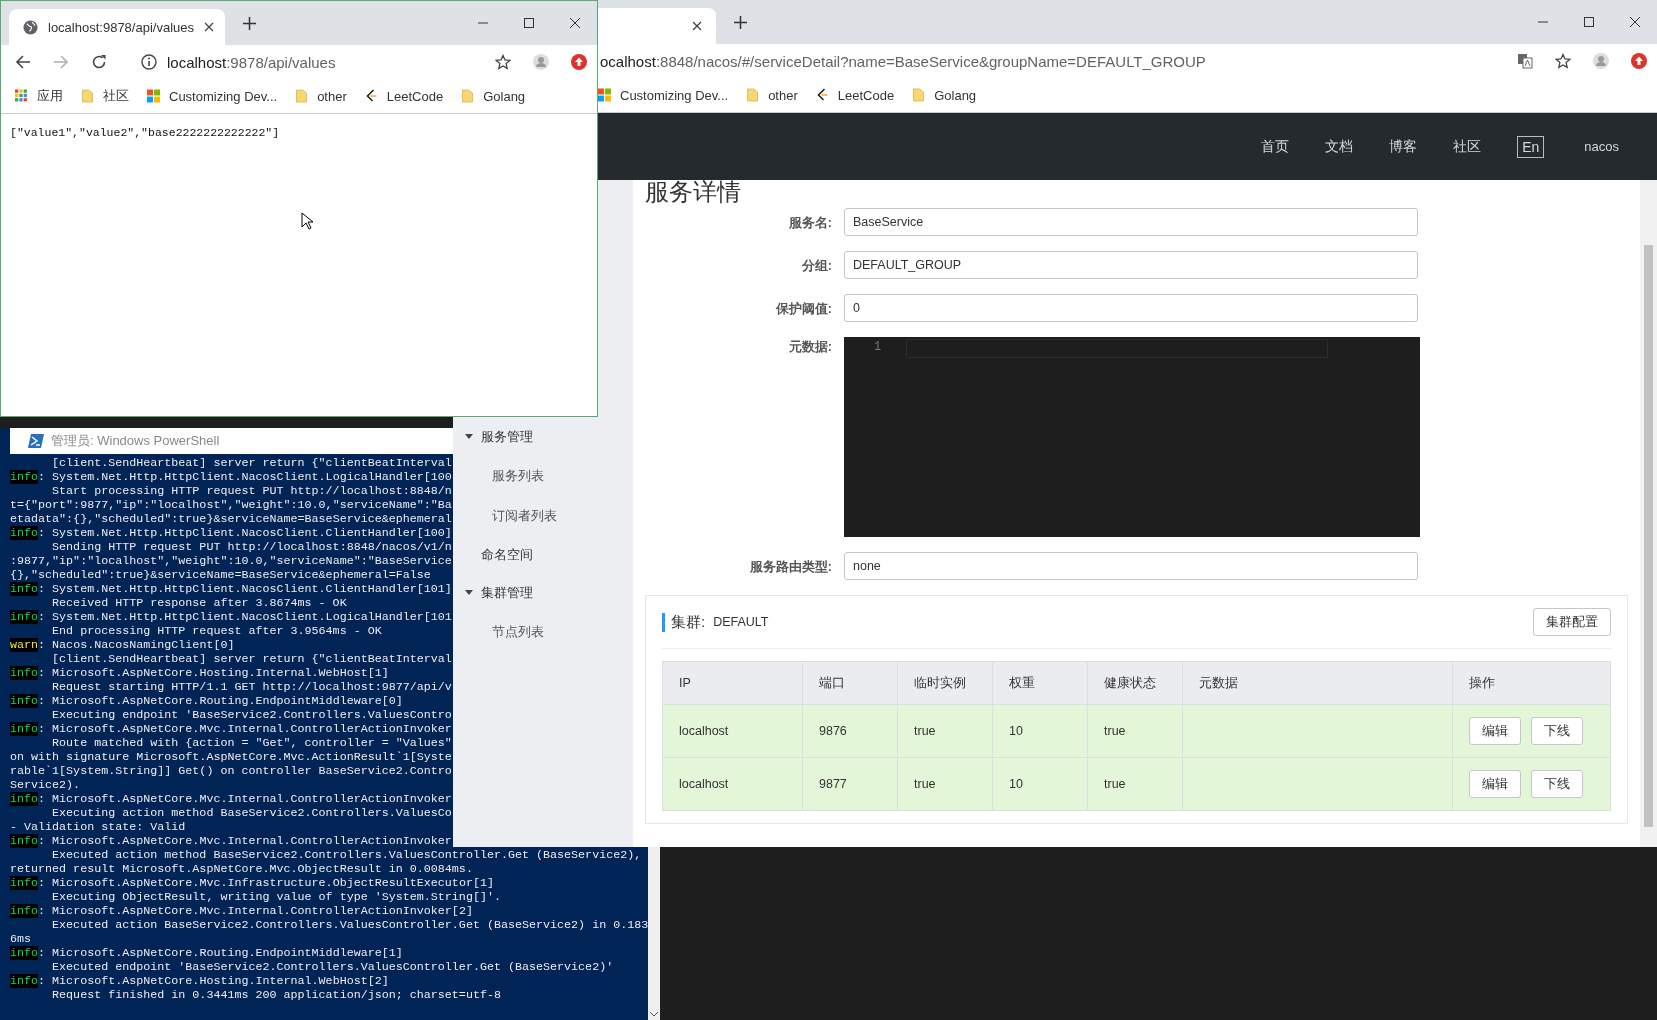  Describe the element at coordinates (803, 309) in the screenshot. I see `field-label: 保护阈值:` at that location.